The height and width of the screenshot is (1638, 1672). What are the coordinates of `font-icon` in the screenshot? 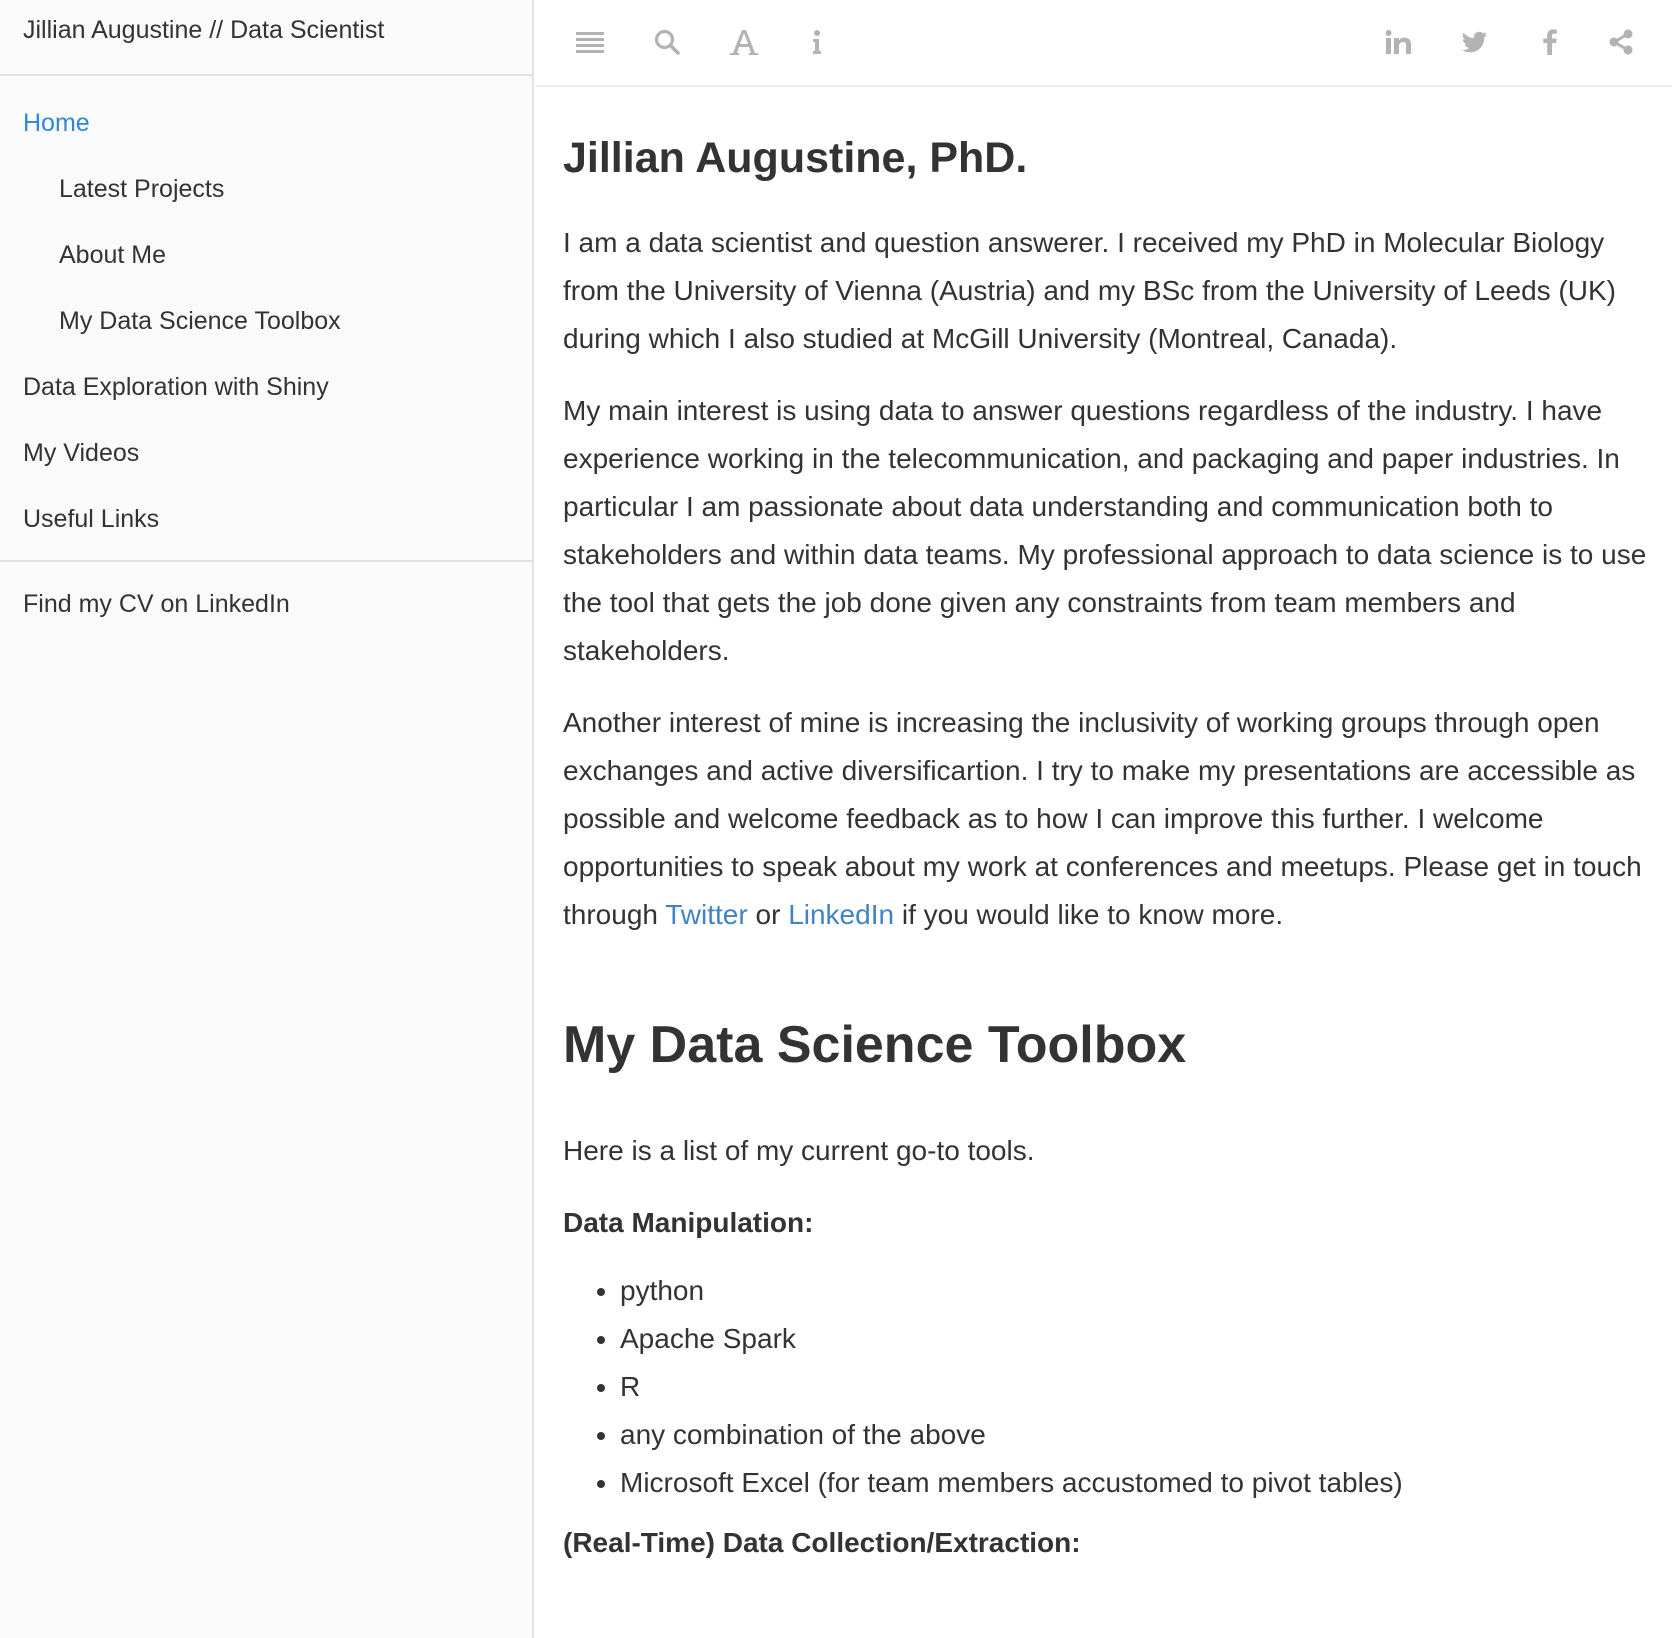 It's located at (744, 42).